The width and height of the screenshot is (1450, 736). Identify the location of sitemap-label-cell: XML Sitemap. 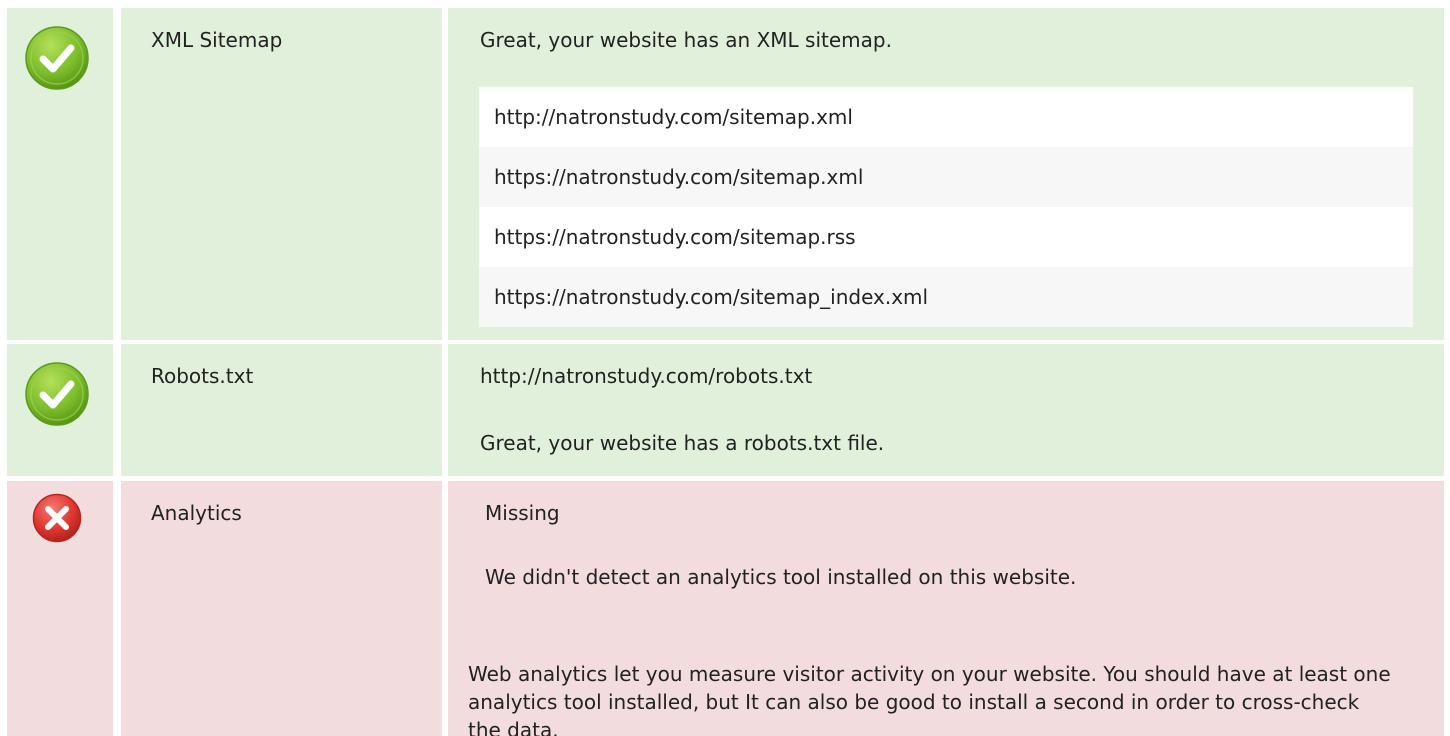
(281, 174).